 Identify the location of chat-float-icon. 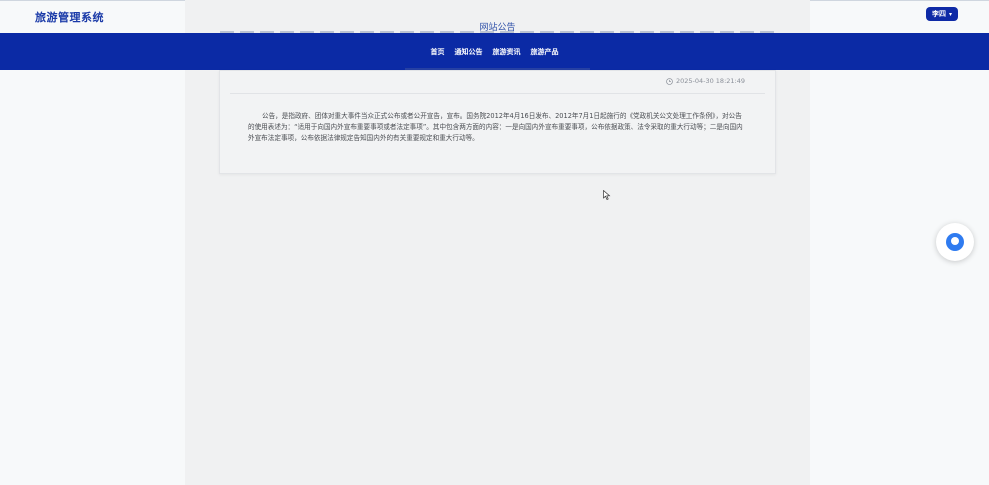
(955, 242).